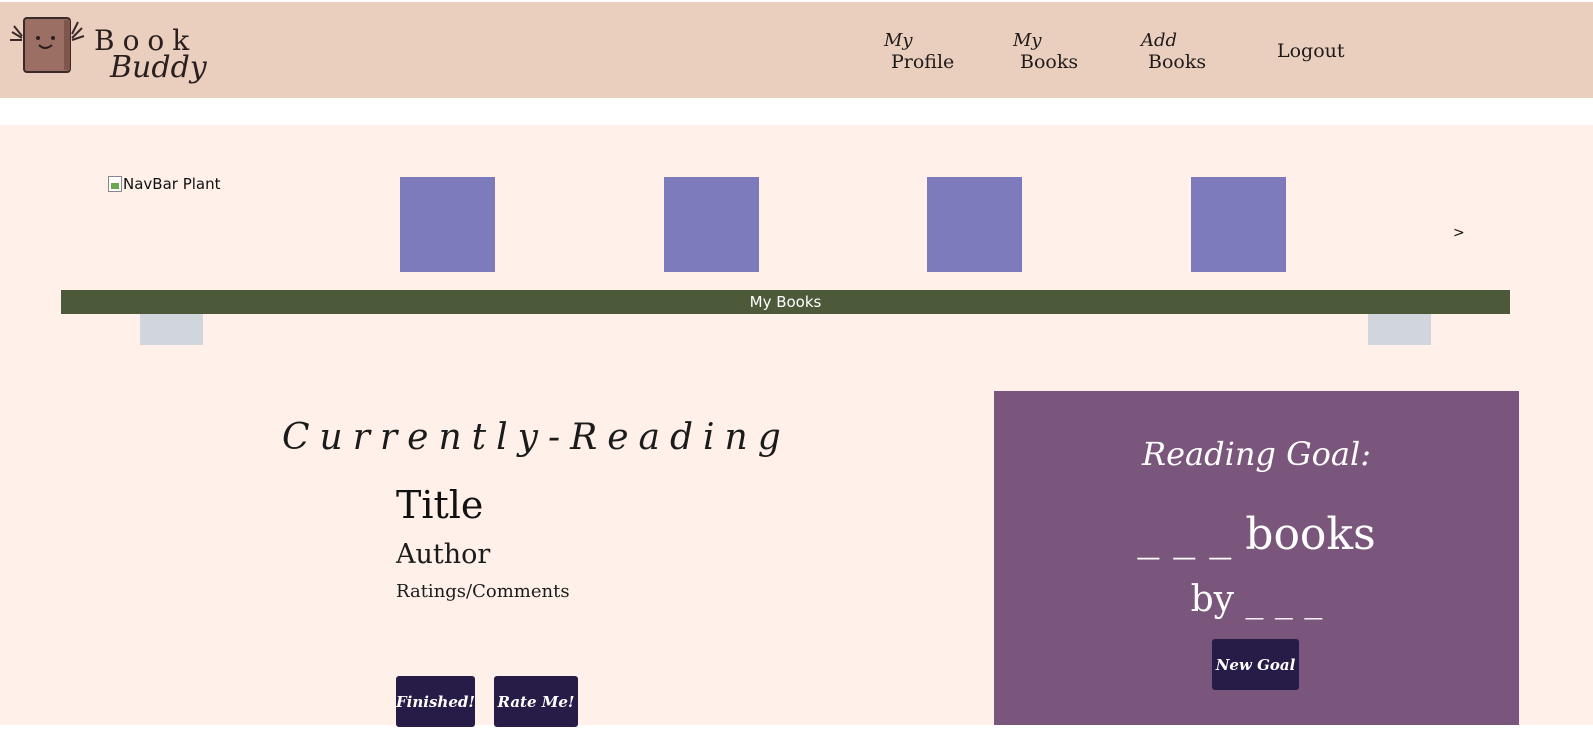  Describe the element at coordinates (898, 40) in the screenshot. I see `nav-my-profile-prefix: My` at that location.